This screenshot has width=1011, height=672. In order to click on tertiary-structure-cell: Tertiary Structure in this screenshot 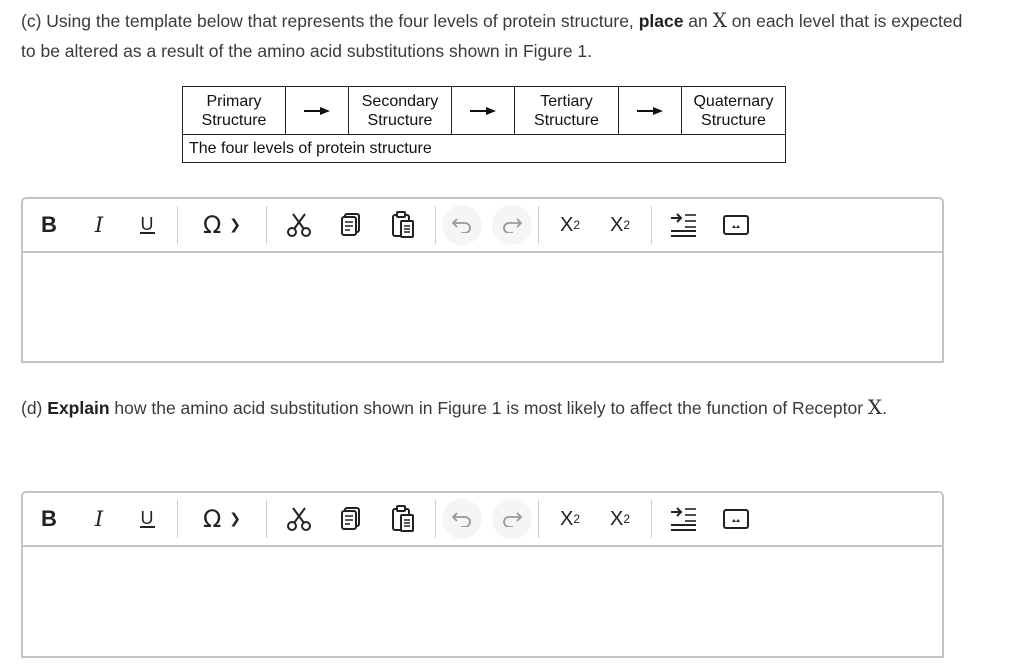, I will do `click(566, 110)`.